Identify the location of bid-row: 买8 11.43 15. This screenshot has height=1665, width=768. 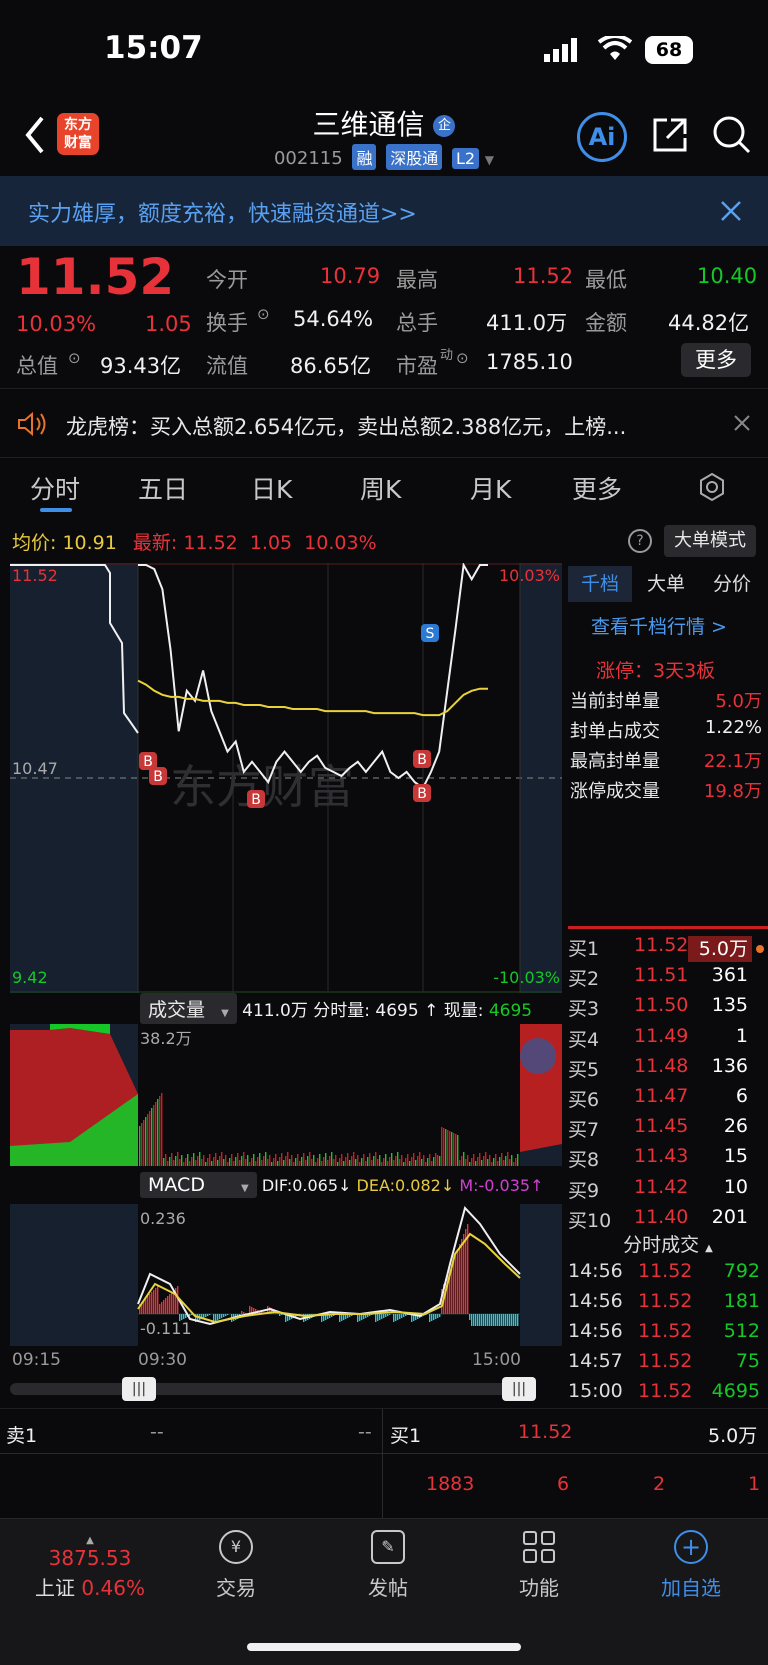
(668, 1160).